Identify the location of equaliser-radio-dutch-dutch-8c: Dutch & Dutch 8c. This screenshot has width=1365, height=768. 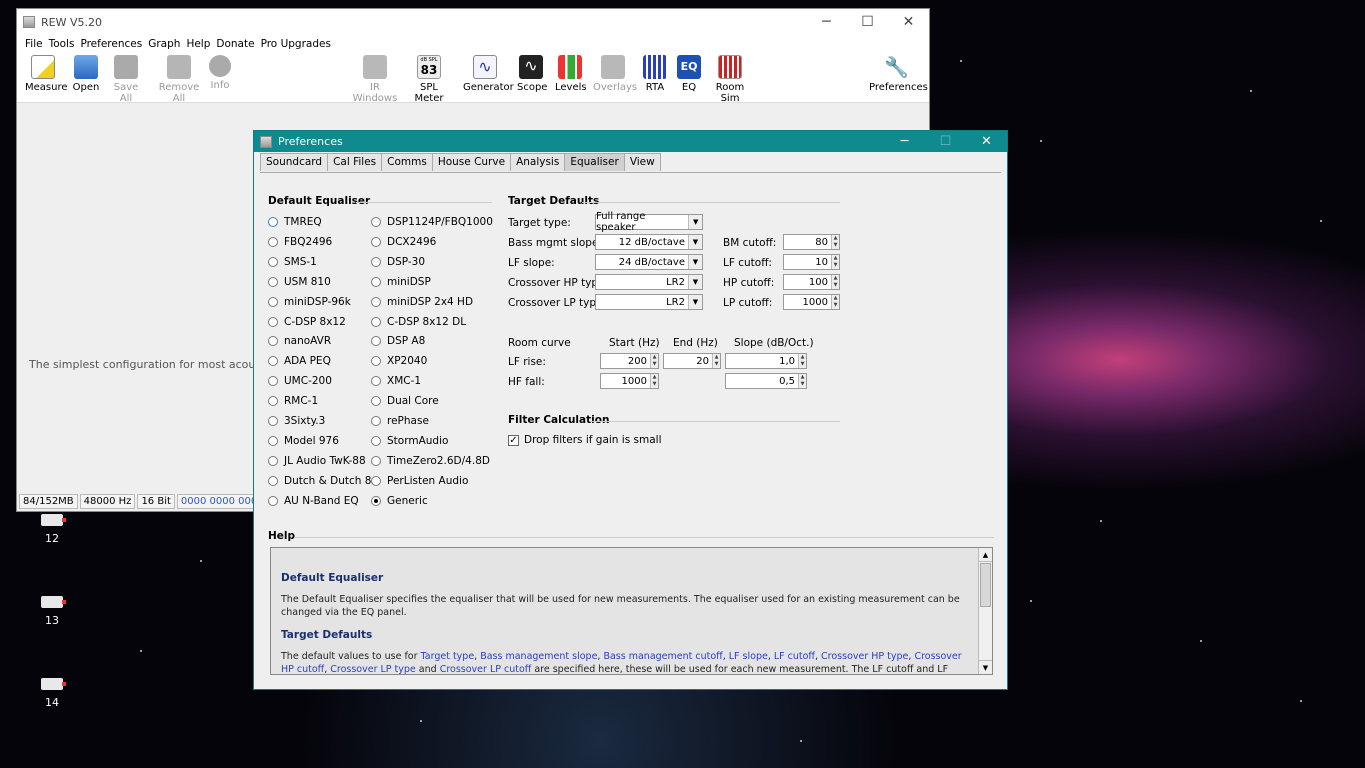
(322, 481).